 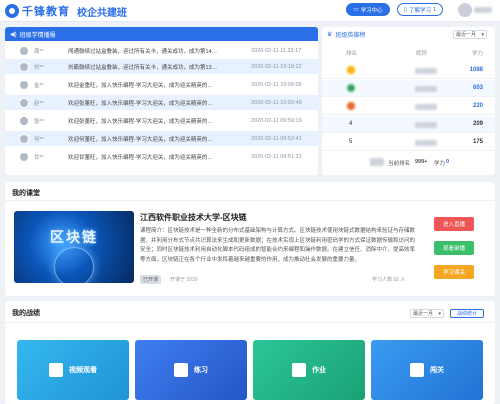 What do you see at coordinates (37, 35) in the screenshot?
I see `broadcast-title: 班级学情播报` at bounding box center [37, 35].